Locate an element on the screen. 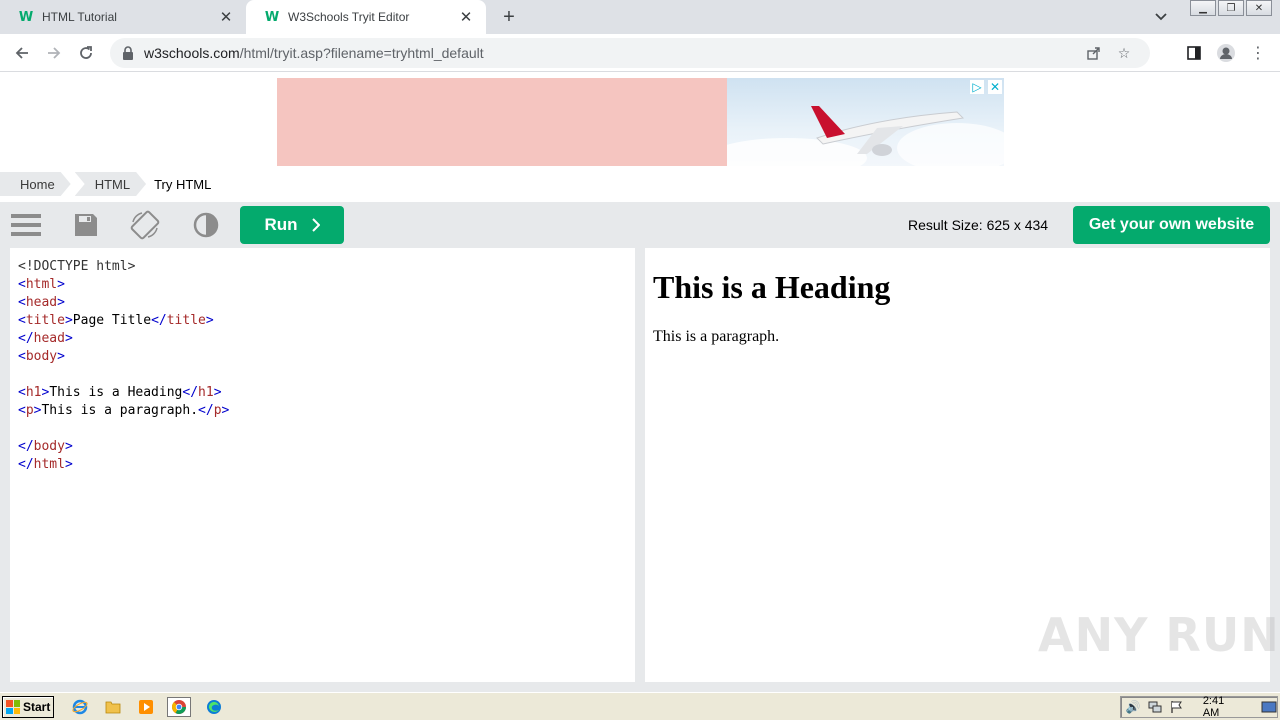 The image size is (1280, 720). window-controls: ▁ ❐ ✕ is located at coordinates (1230, 8).